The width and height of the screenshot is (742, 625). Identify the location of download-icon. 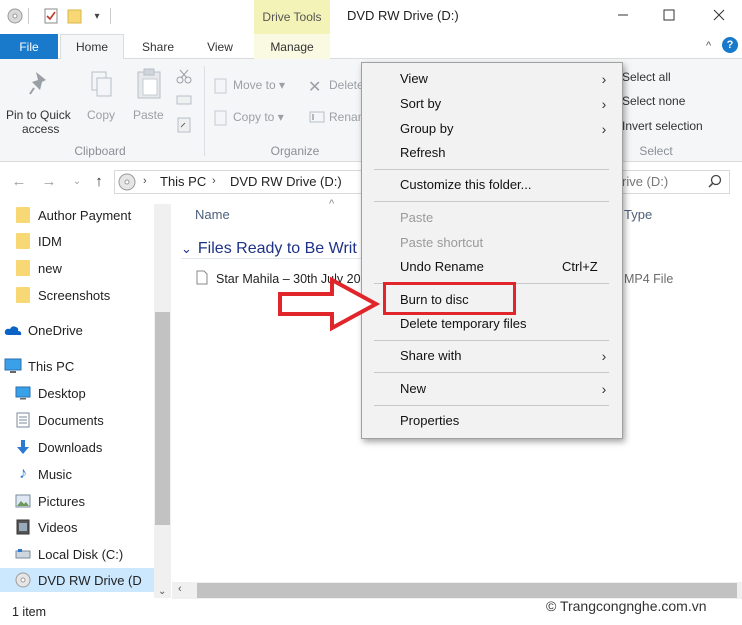
(23, 447).